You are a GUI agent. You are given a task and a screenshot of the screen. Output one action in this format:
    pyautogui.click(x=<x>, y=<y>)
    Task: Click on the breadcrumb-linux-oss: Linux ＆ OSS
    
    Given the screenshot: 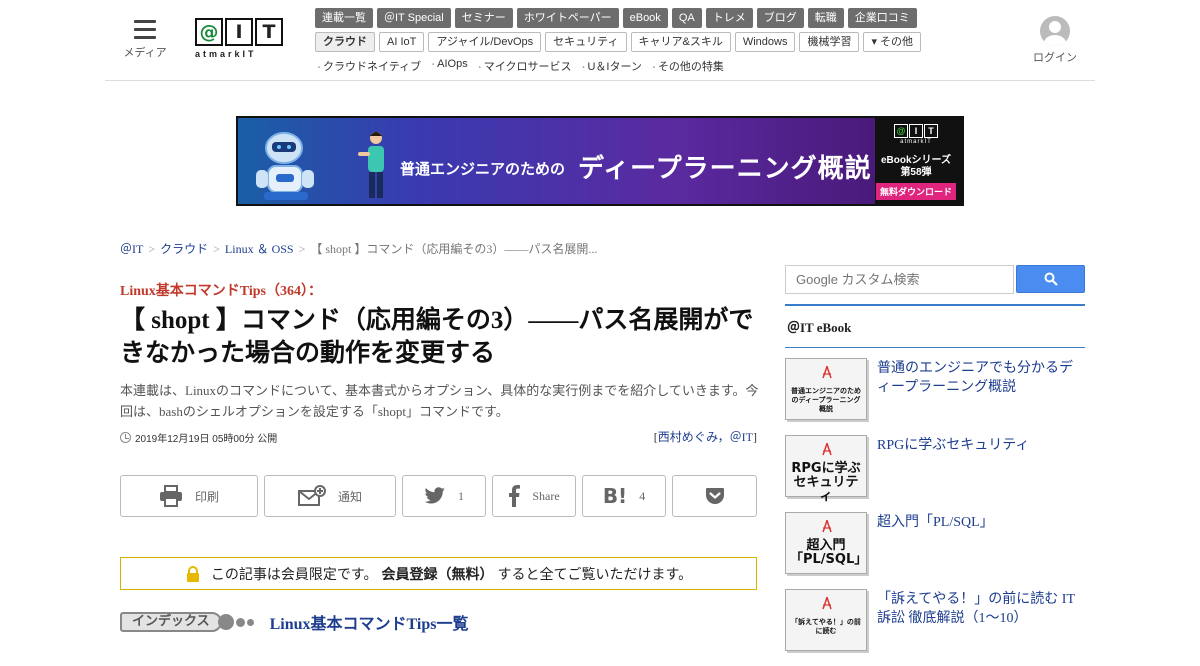 What is the action you would take?
    pyautogui.click(x=259, y=249)
    